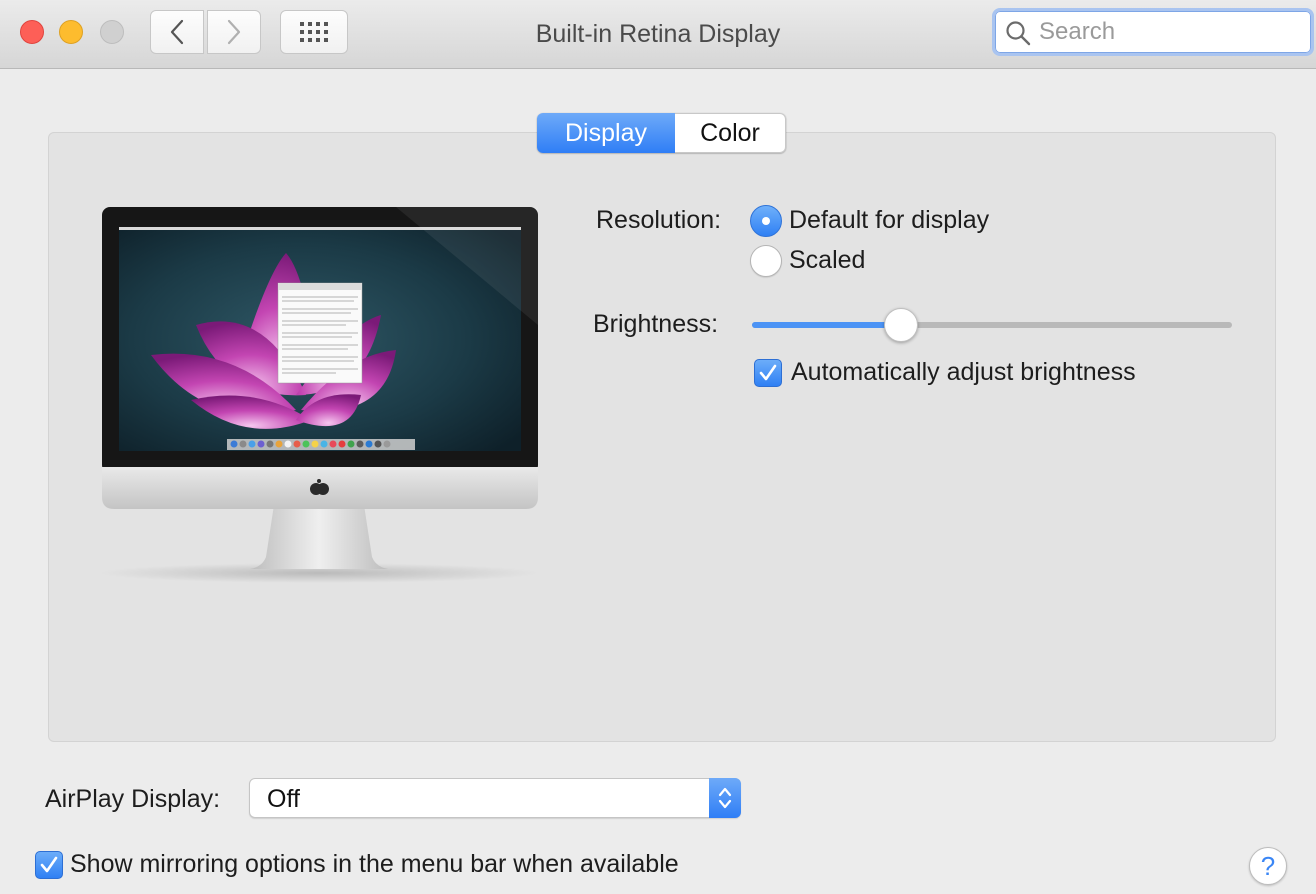  I want to click on tab-color: Color, so click(730, 133).